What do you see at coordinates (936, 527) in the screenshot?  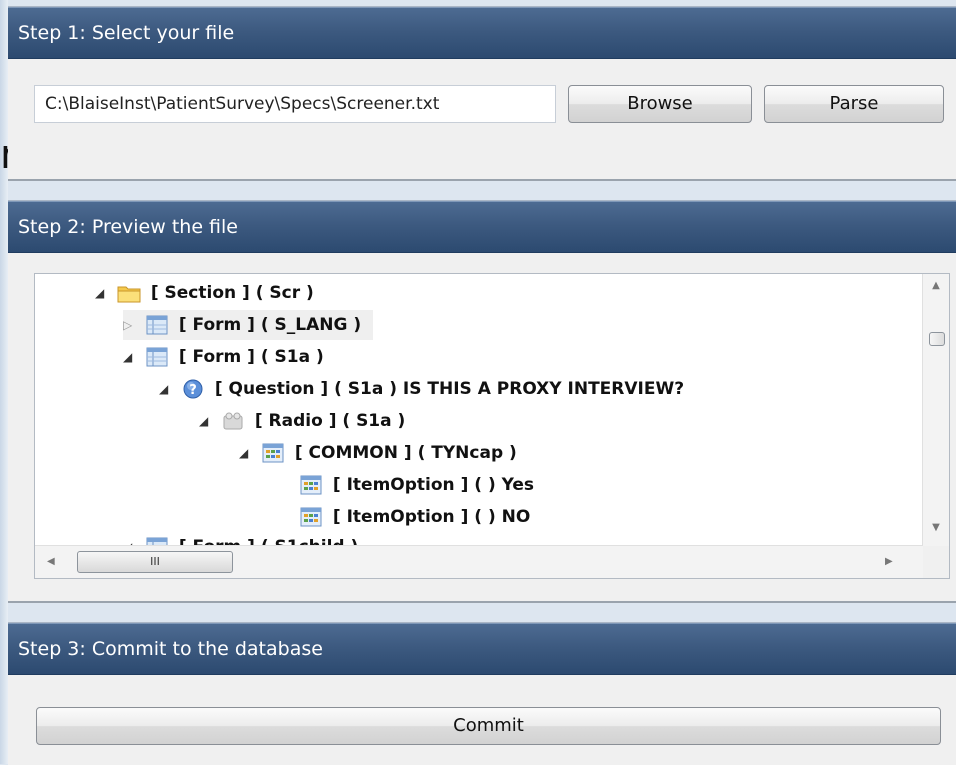 I see `scroll-down-icon: ▼` at bounding box center [936, 527].